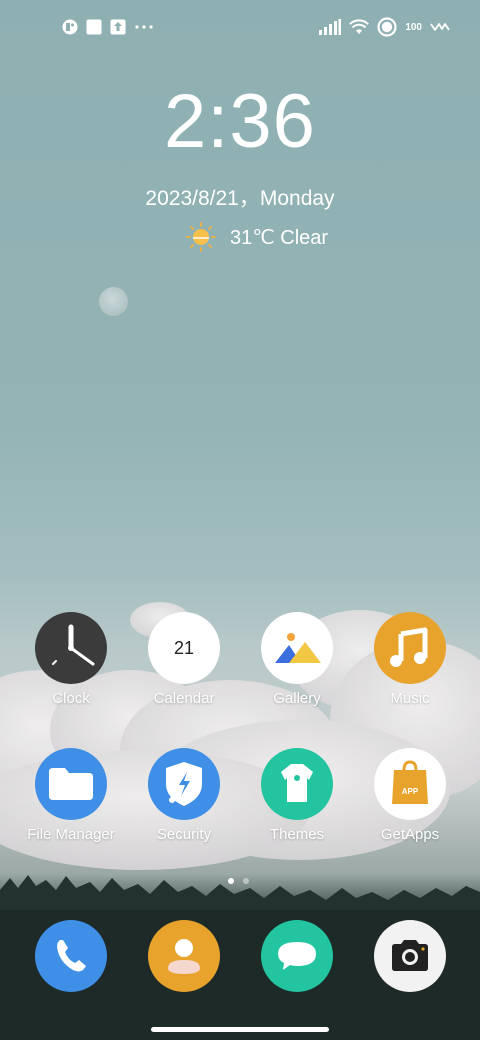 This screenshot has width=480, height=1040. Describe the element at coordinates (231, 881) in the screenshot. I see `page-dot-active` at that location.